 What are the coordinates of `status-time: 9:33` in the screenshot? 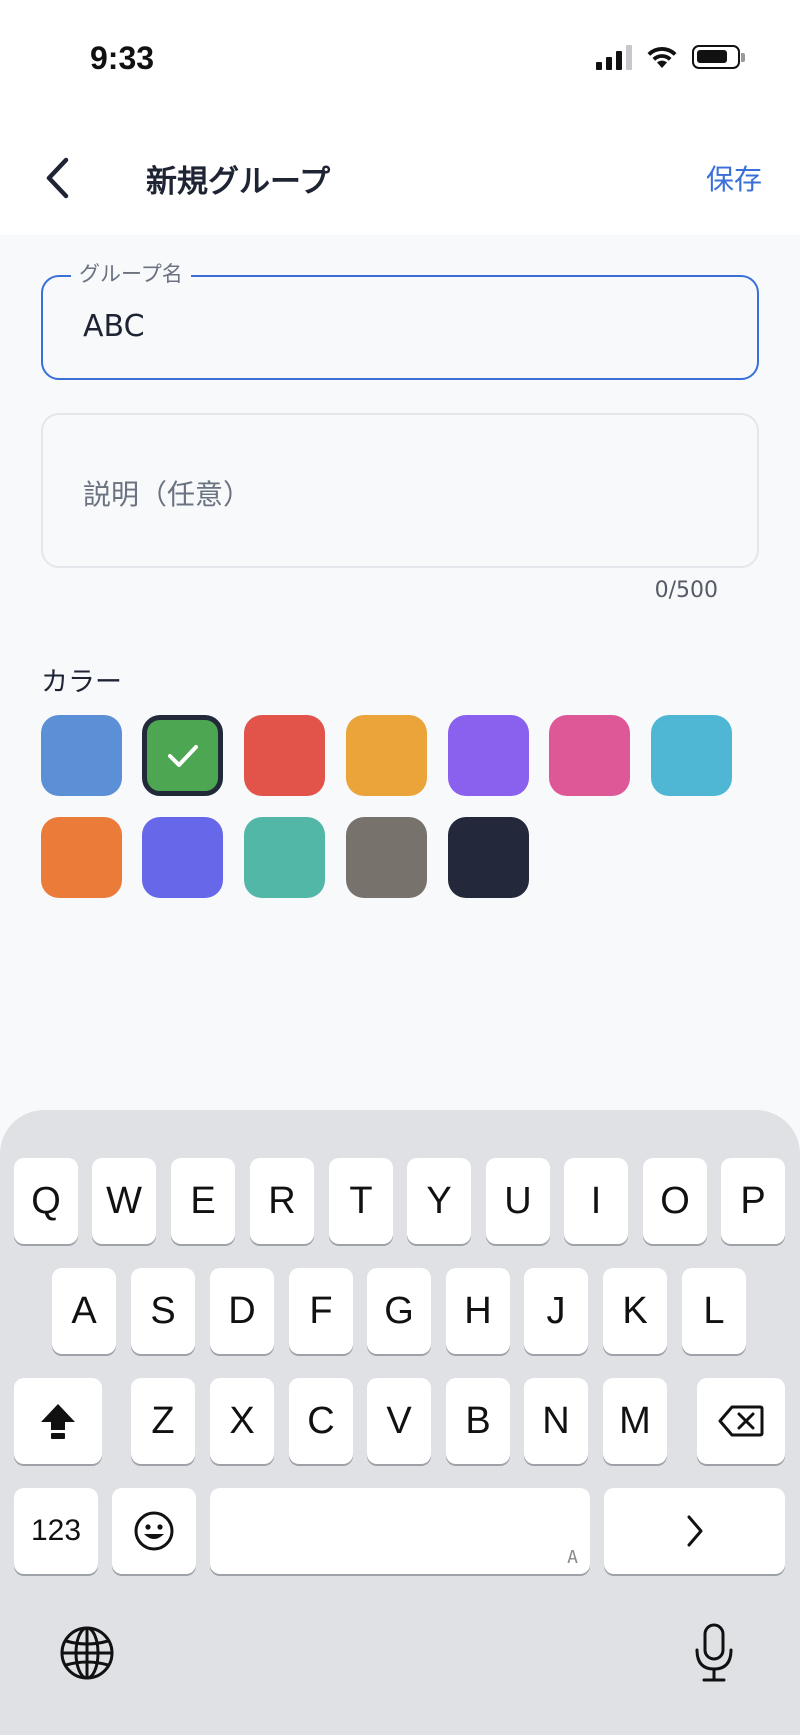 It's located at (122, 58).